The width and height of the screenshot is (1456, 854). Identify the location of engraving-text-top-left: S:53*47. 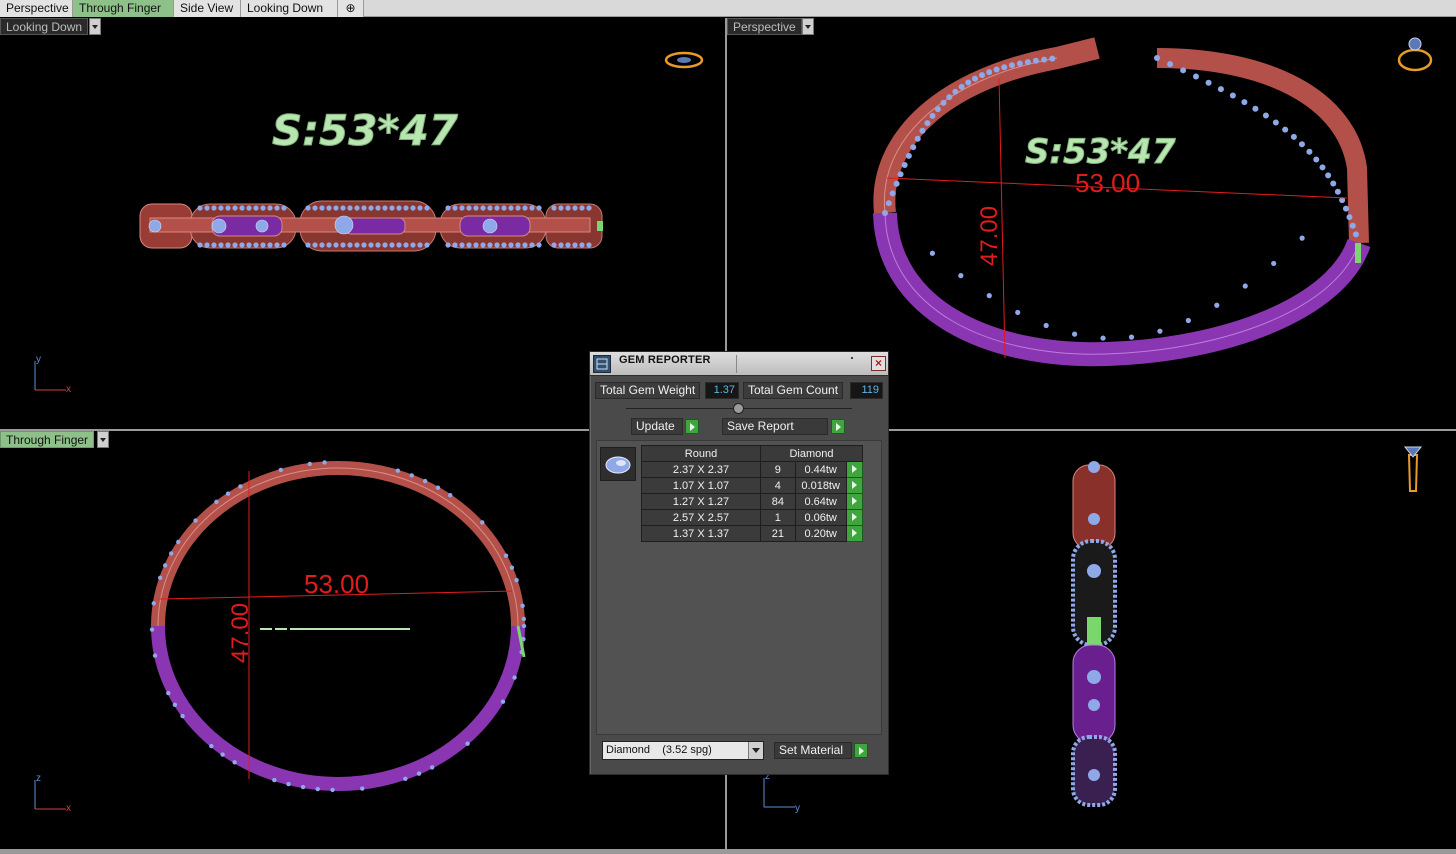
(365, 130).